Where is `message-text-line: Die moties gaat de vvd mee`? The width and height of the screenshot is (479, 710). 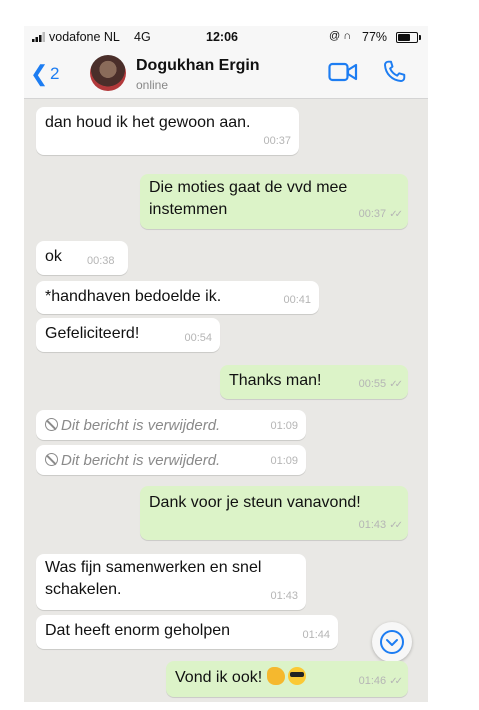 message-text-line: Die moties gaat de vvd mee is located at coordinates (248, 187).